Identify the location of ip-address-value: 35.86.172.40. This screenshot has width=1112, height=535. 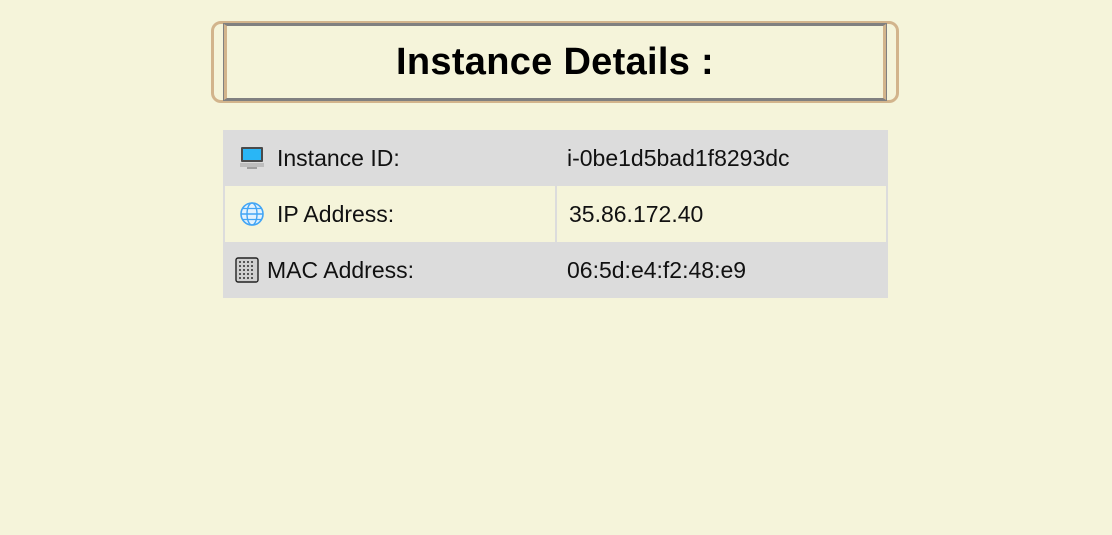
(636, 213).